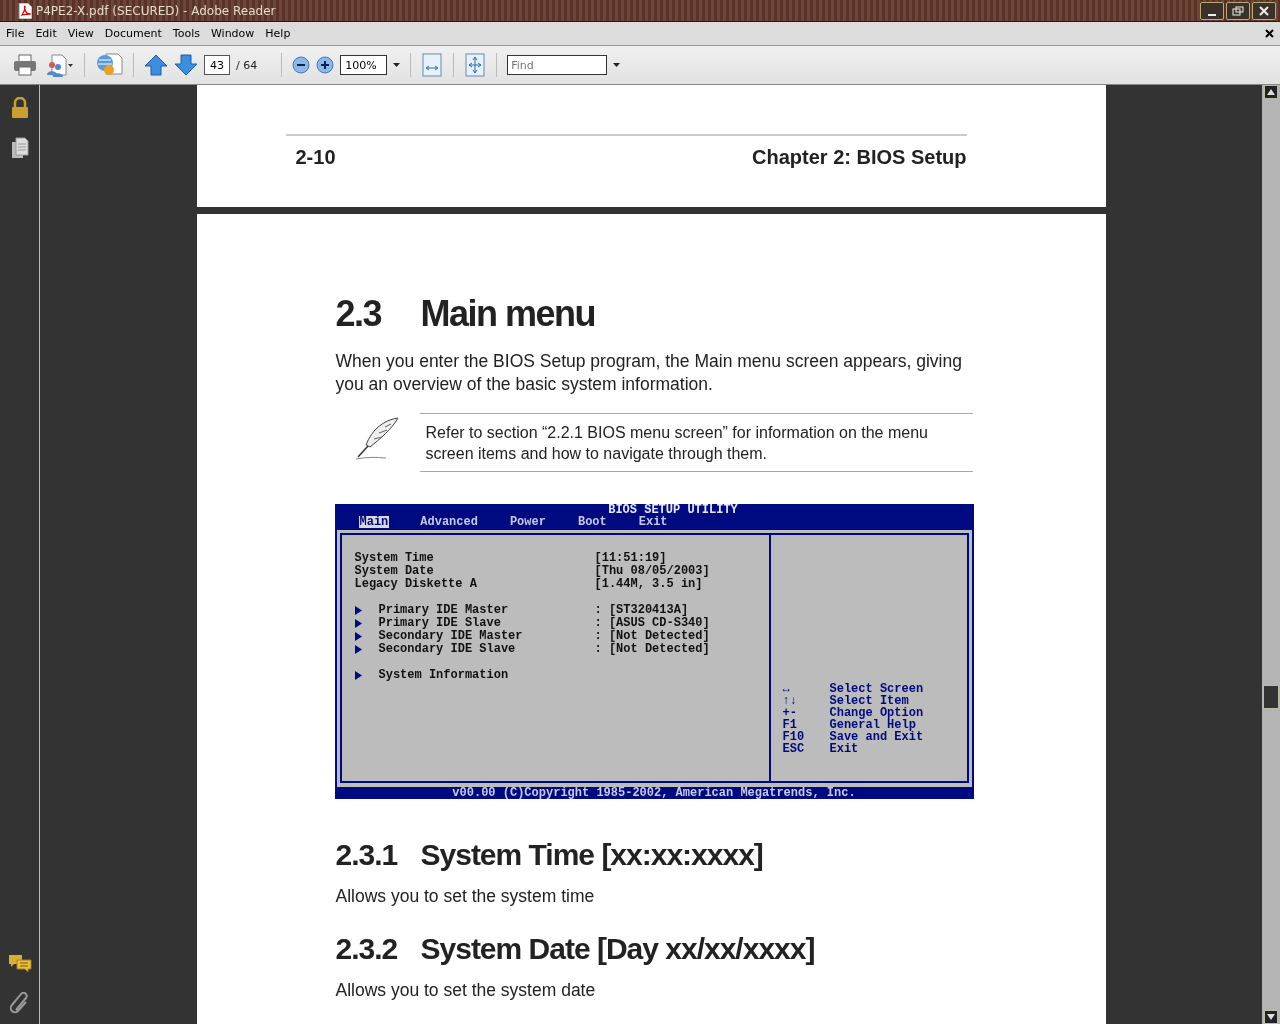 This screenshot has width=1280, height=1024. Describe the element at coordinates (185, 33) in the screenshot. I see `menu-item: Tools` at that location.